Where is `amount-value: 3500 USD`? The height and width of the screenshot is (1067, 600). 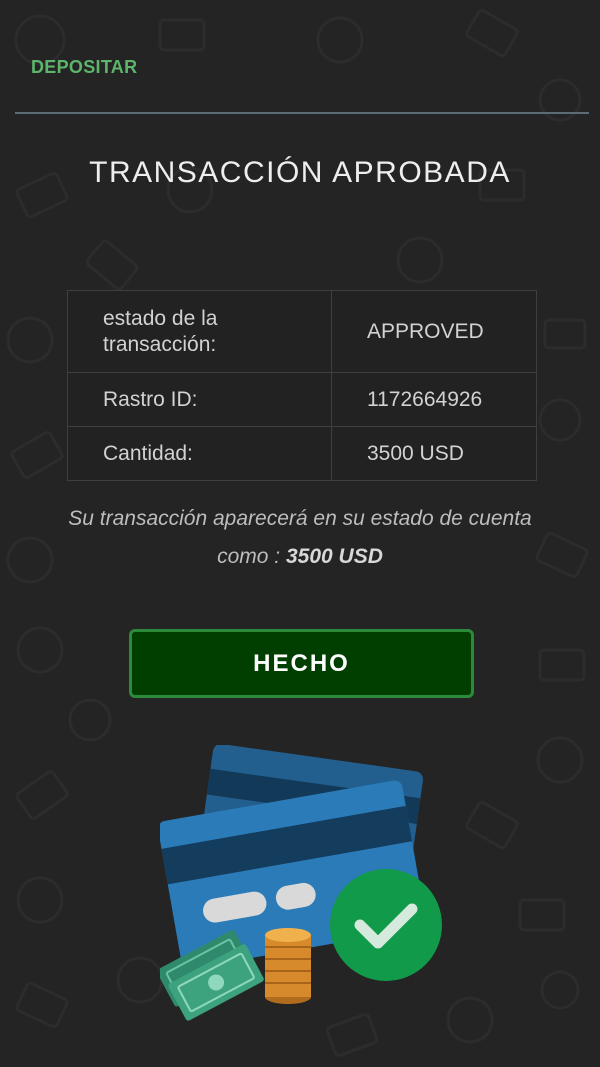 amount-value: 3500 USD is located at coordinates (434, 453).